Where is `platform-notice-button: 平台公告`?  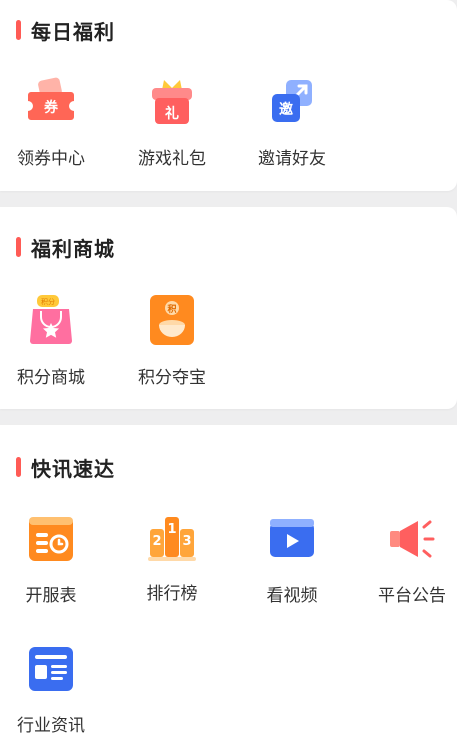 platform-notice-button: 平台公告 is located at coordinates (404, 559).